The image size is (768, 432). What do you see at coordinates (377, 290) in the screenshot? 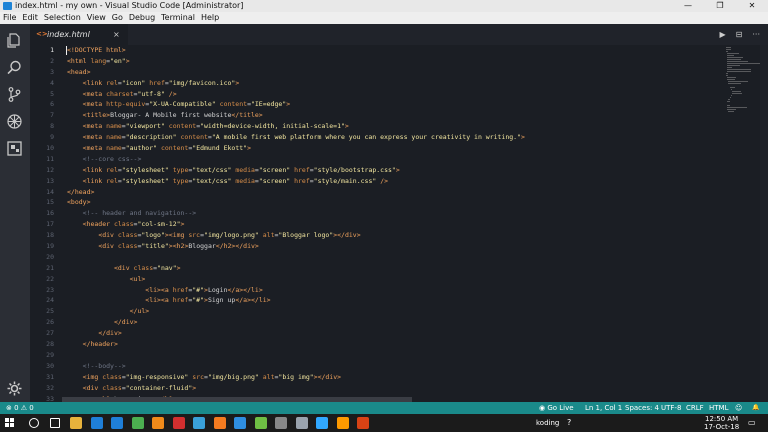
I see `code-line: <li><a href="#">Login</a></li>` at bounding box center [377, 290].